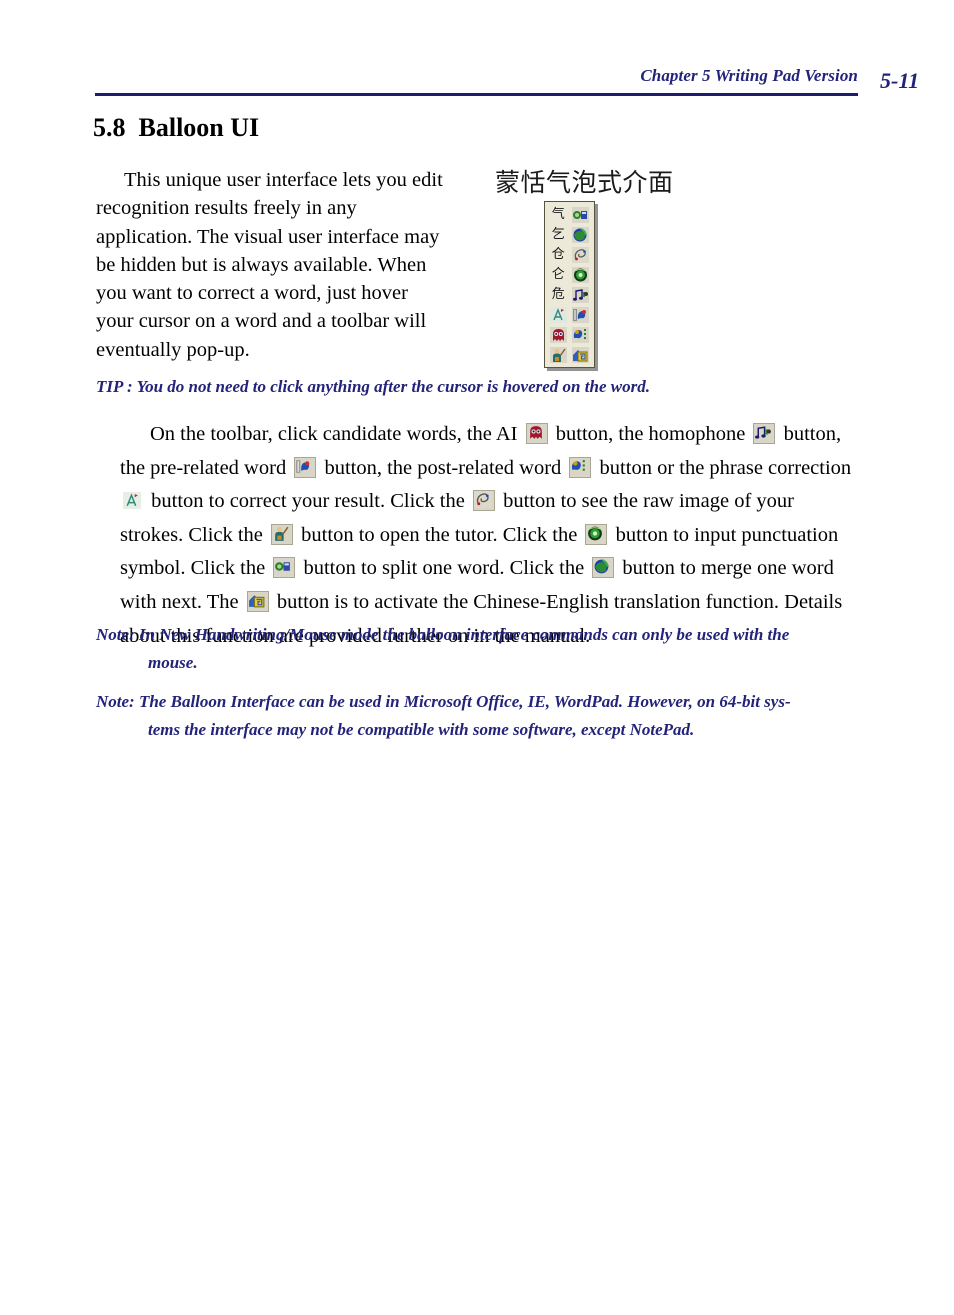  Describe the element at coordinates (443, 467) in the screenshot. I see `body-text-seg4: button, the post-related word` at that location.